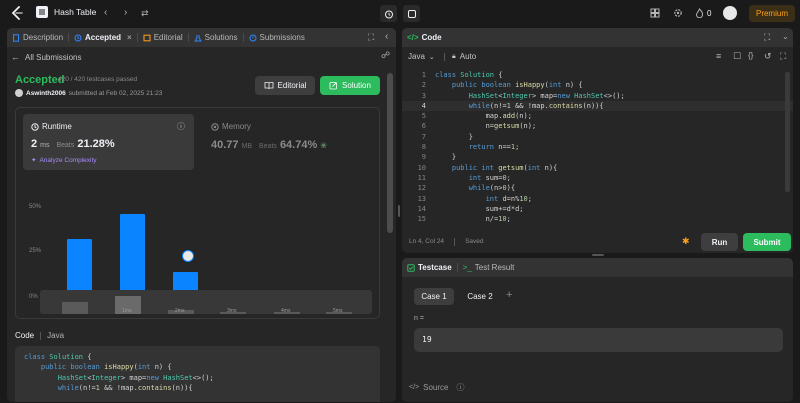 The image size is (800, 403). I want to click on tab-solutions: Solutions, so click(216, 37).